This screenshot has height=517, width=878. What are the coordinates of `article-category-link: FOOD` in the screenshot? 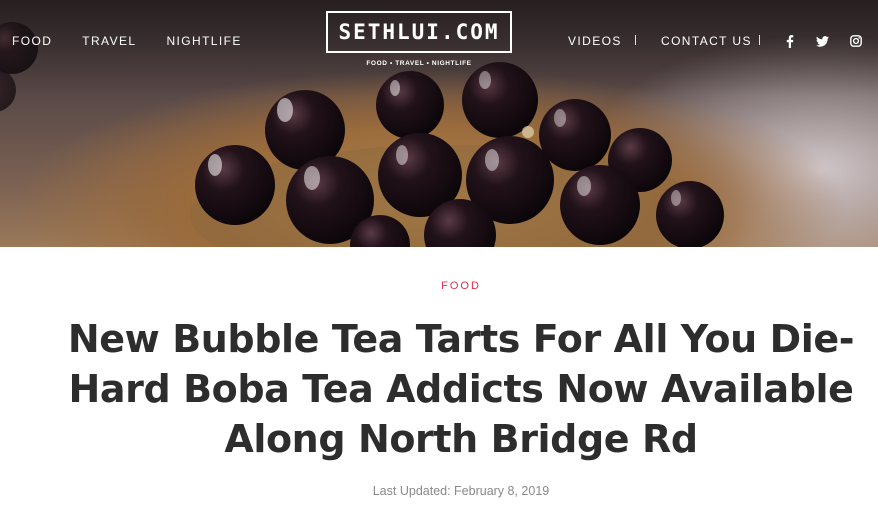 It's located at (439, 286).